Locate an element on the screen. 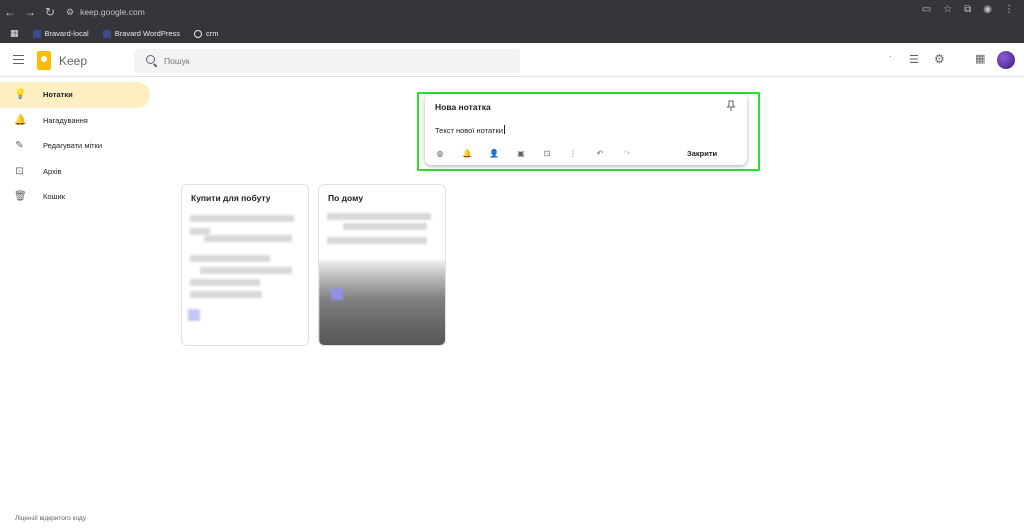 Image resolution: width=1024 pixels, height=532 pixels. sidebar-item-reminders: 🔔 Нагадування is located at coordinates (75, 121).